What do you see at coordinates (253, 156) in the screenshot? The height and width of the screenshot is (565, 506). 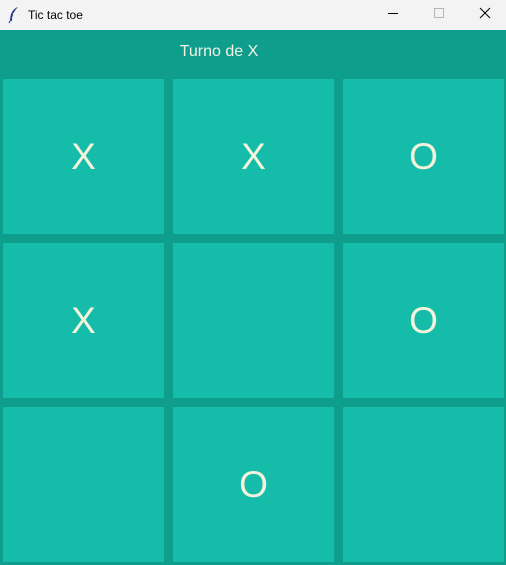 I see `board-cell-1-2: X` at bounding box center [253, 156].